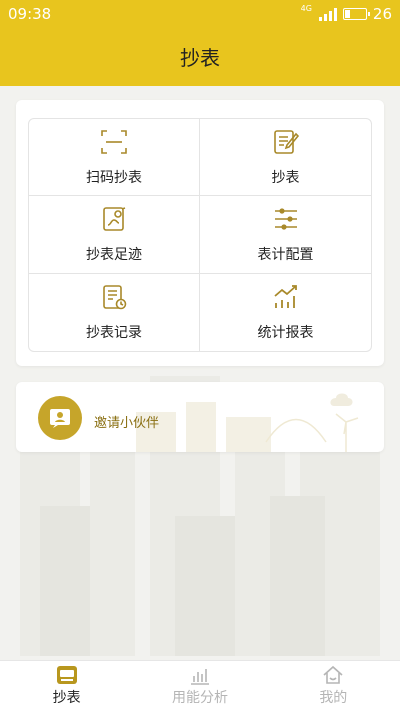  Describe the element at coordinates (285, 312) in the screenshot. I see `menu-item-statistics-report: 统计报表` at that location.